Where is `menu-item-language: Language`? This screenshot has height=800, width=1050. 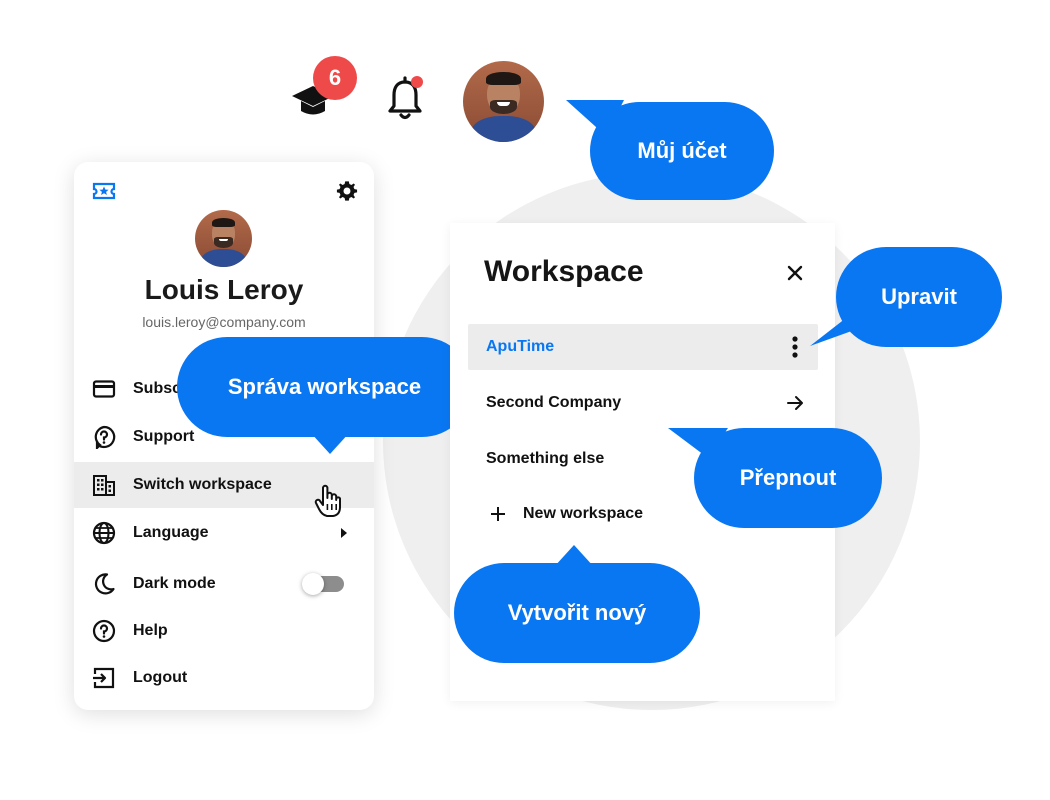 menu-item-language: Language is located at coordinates (224, 533).